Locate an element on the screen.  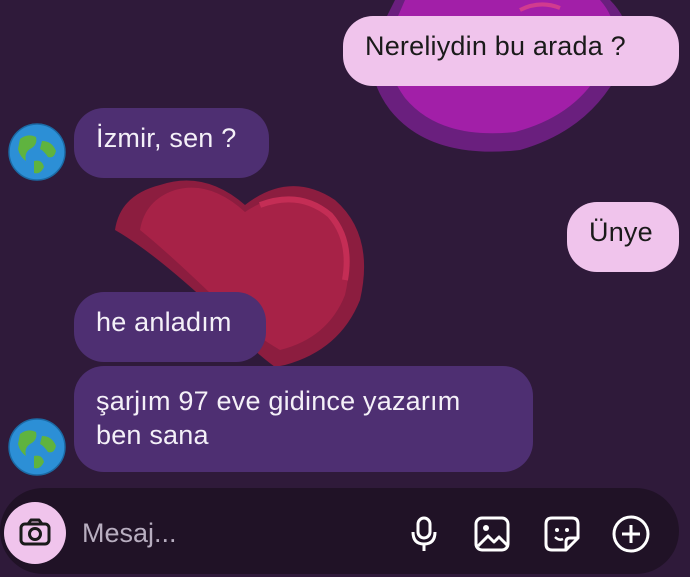
camera-button is located at coordinates (35, 533).